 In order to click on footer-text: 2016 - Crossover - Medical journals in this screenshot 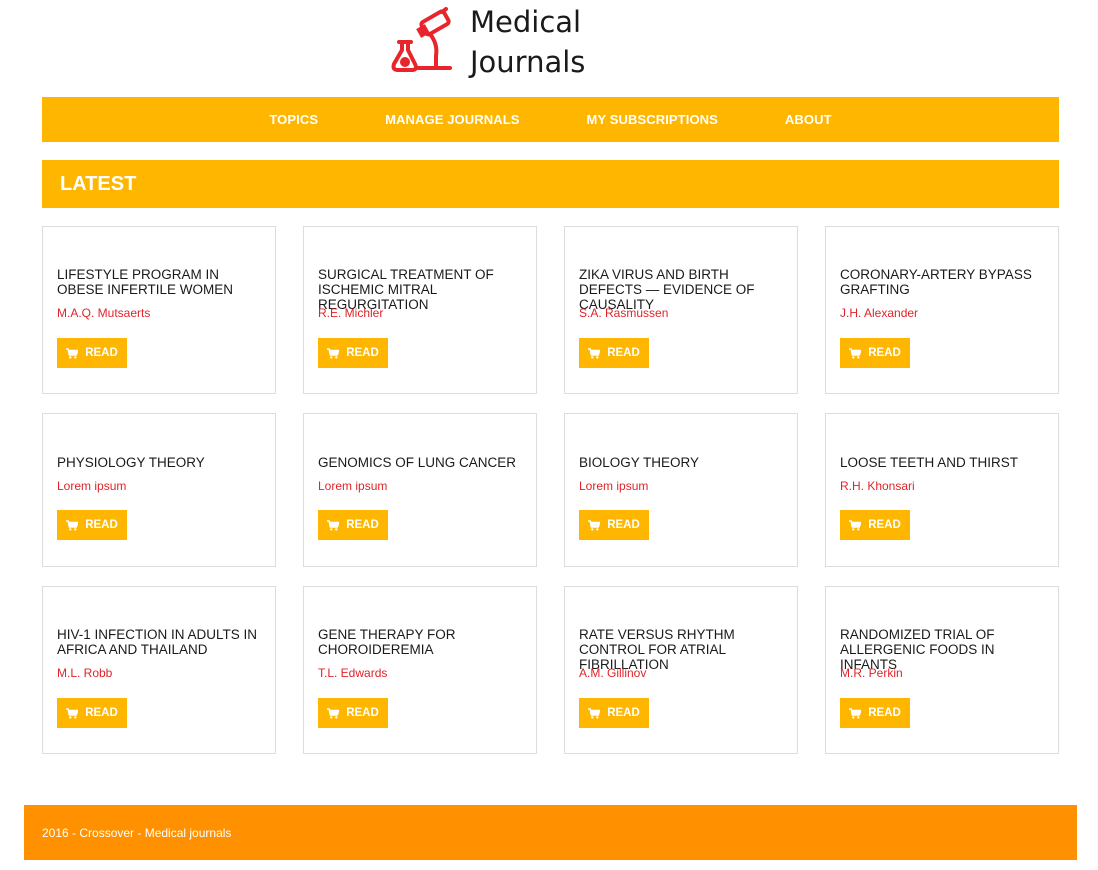, I will do `click(137, 832)`.